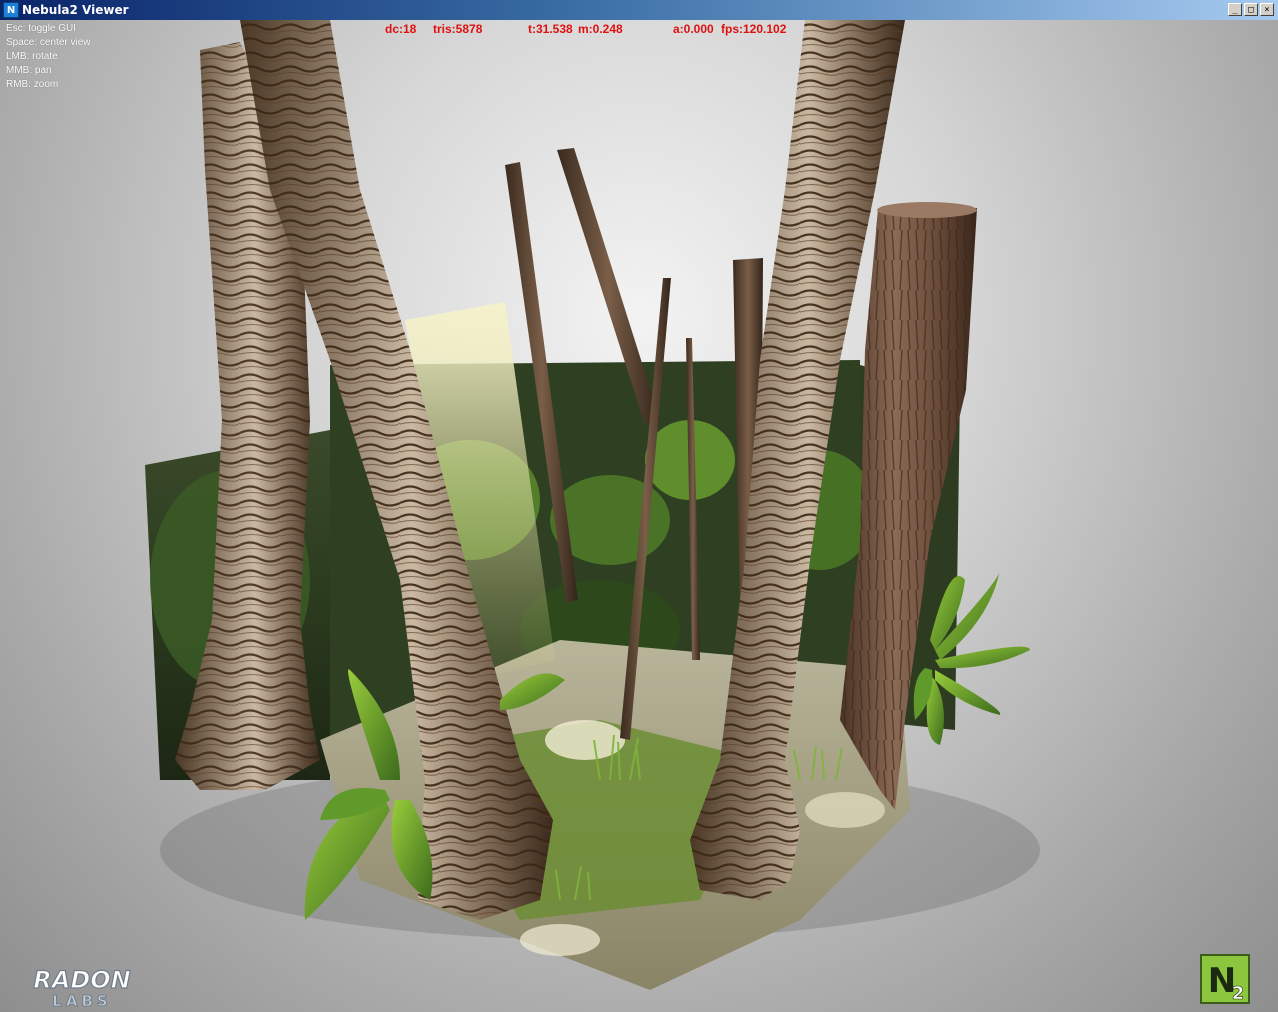  Describe the element at coordinates (754, 29) in the screenshot. I see `stat-fps: fps:120.102` at that location.